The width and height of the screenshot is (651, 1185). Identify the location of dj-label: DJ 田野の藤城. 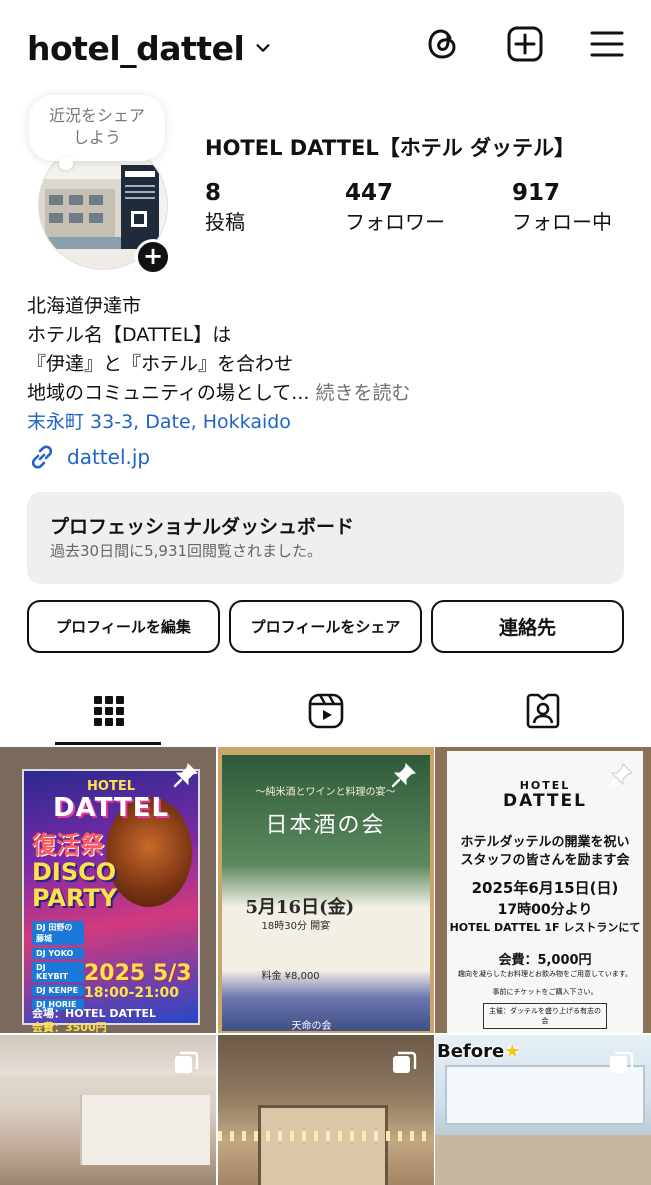
(58, 933).